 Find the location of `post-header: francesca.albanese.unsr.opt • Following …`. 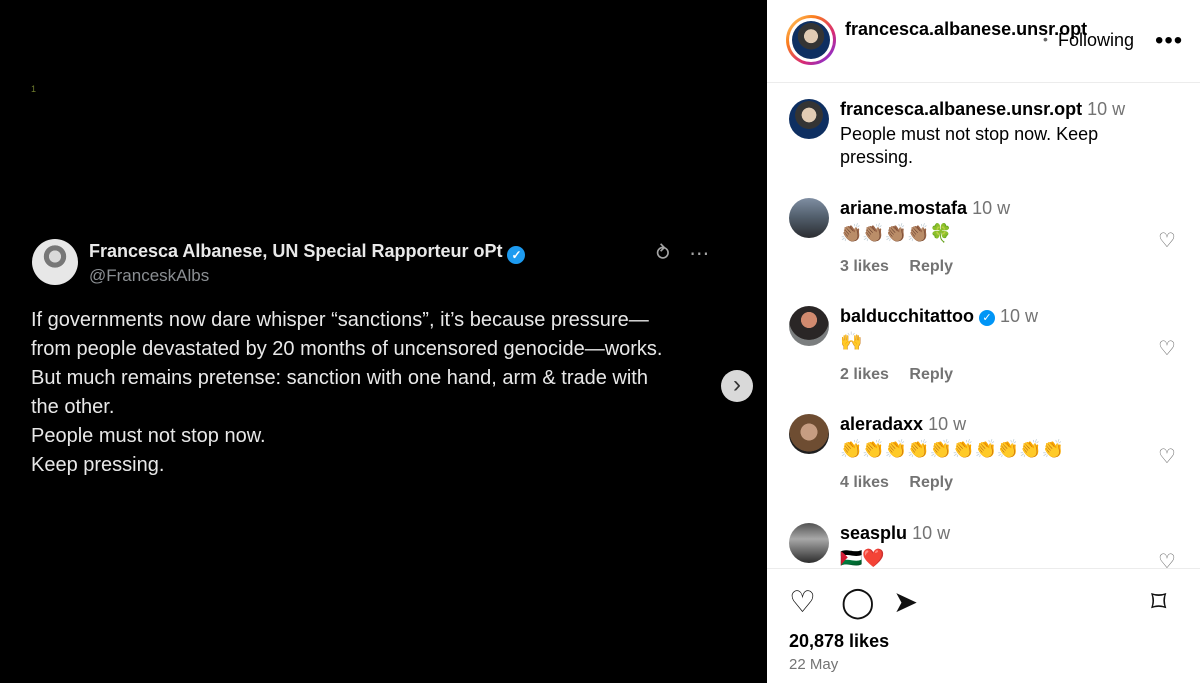

post-header: francesca.albanese.unsr.opt • Following … is located at coordinates (983, 41).